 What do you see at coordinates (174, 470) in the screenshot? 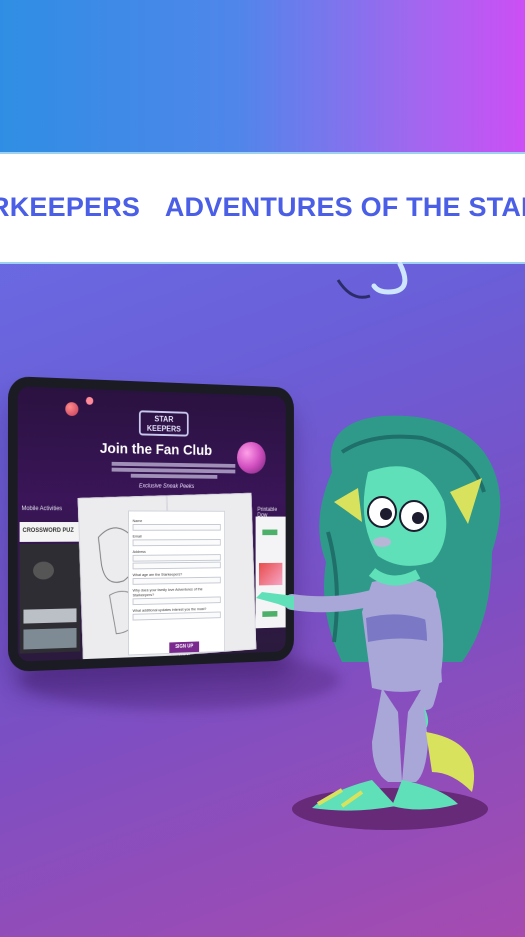
I see `fan-club-description` at bounding box center [174, 470].